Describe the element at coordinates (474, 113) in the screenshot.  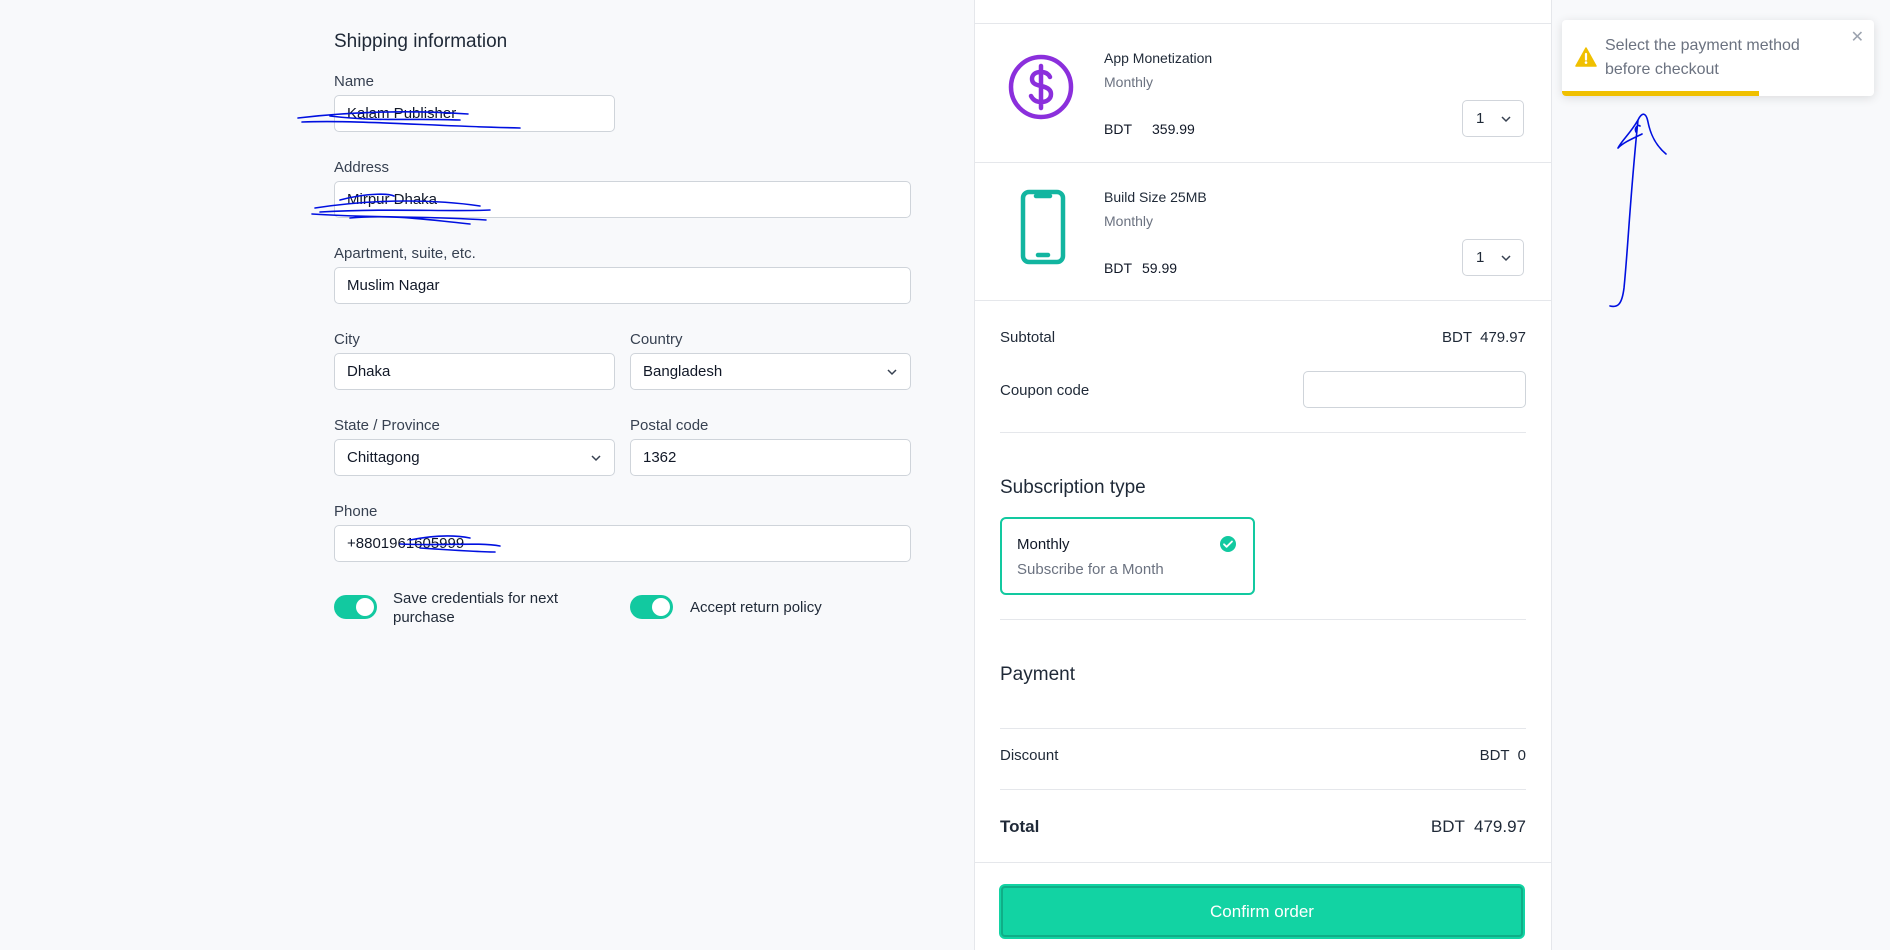
I see `name-field: Kalam Publisher` at that location.